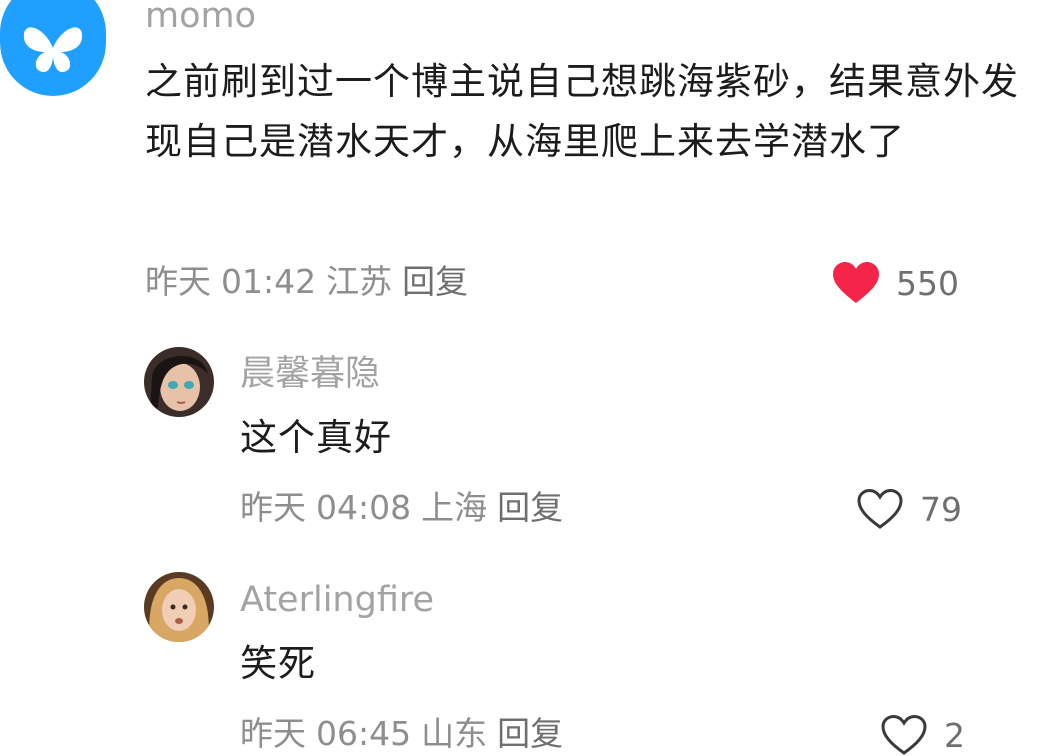 The width and height of the screenshot is (1044, 756). Describe the element at coordinates (337, 600) in the screenshot. I see `reply-username: Aterlingfire` at that location.